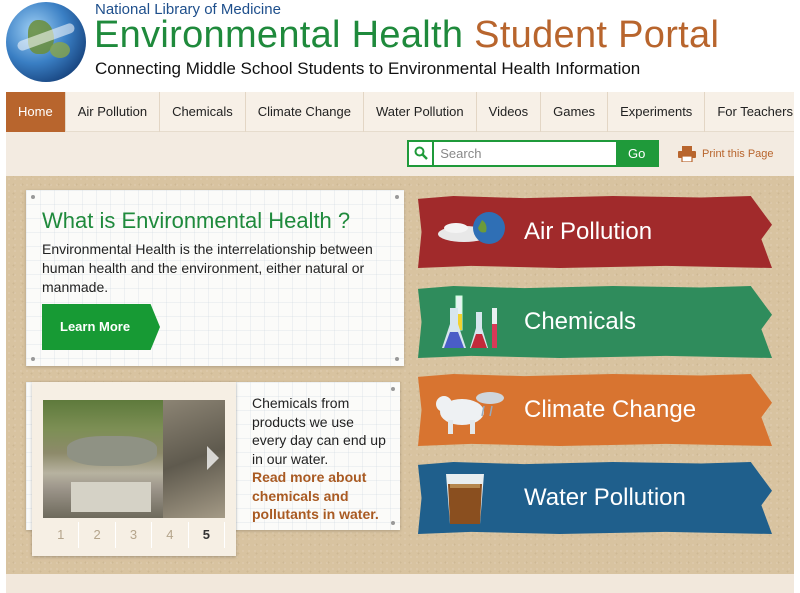  What do you see at coordinates (170, 535) in the screenshot?
I see `slide-page-4: 4` at bounding box center [170, 535].